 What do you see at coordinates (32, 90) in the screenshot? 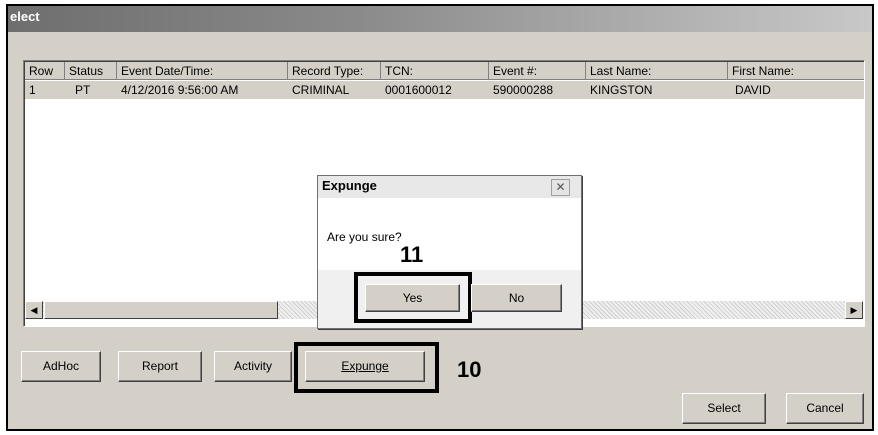
I see `cell-row: 1` at bounding box center [32, 90].